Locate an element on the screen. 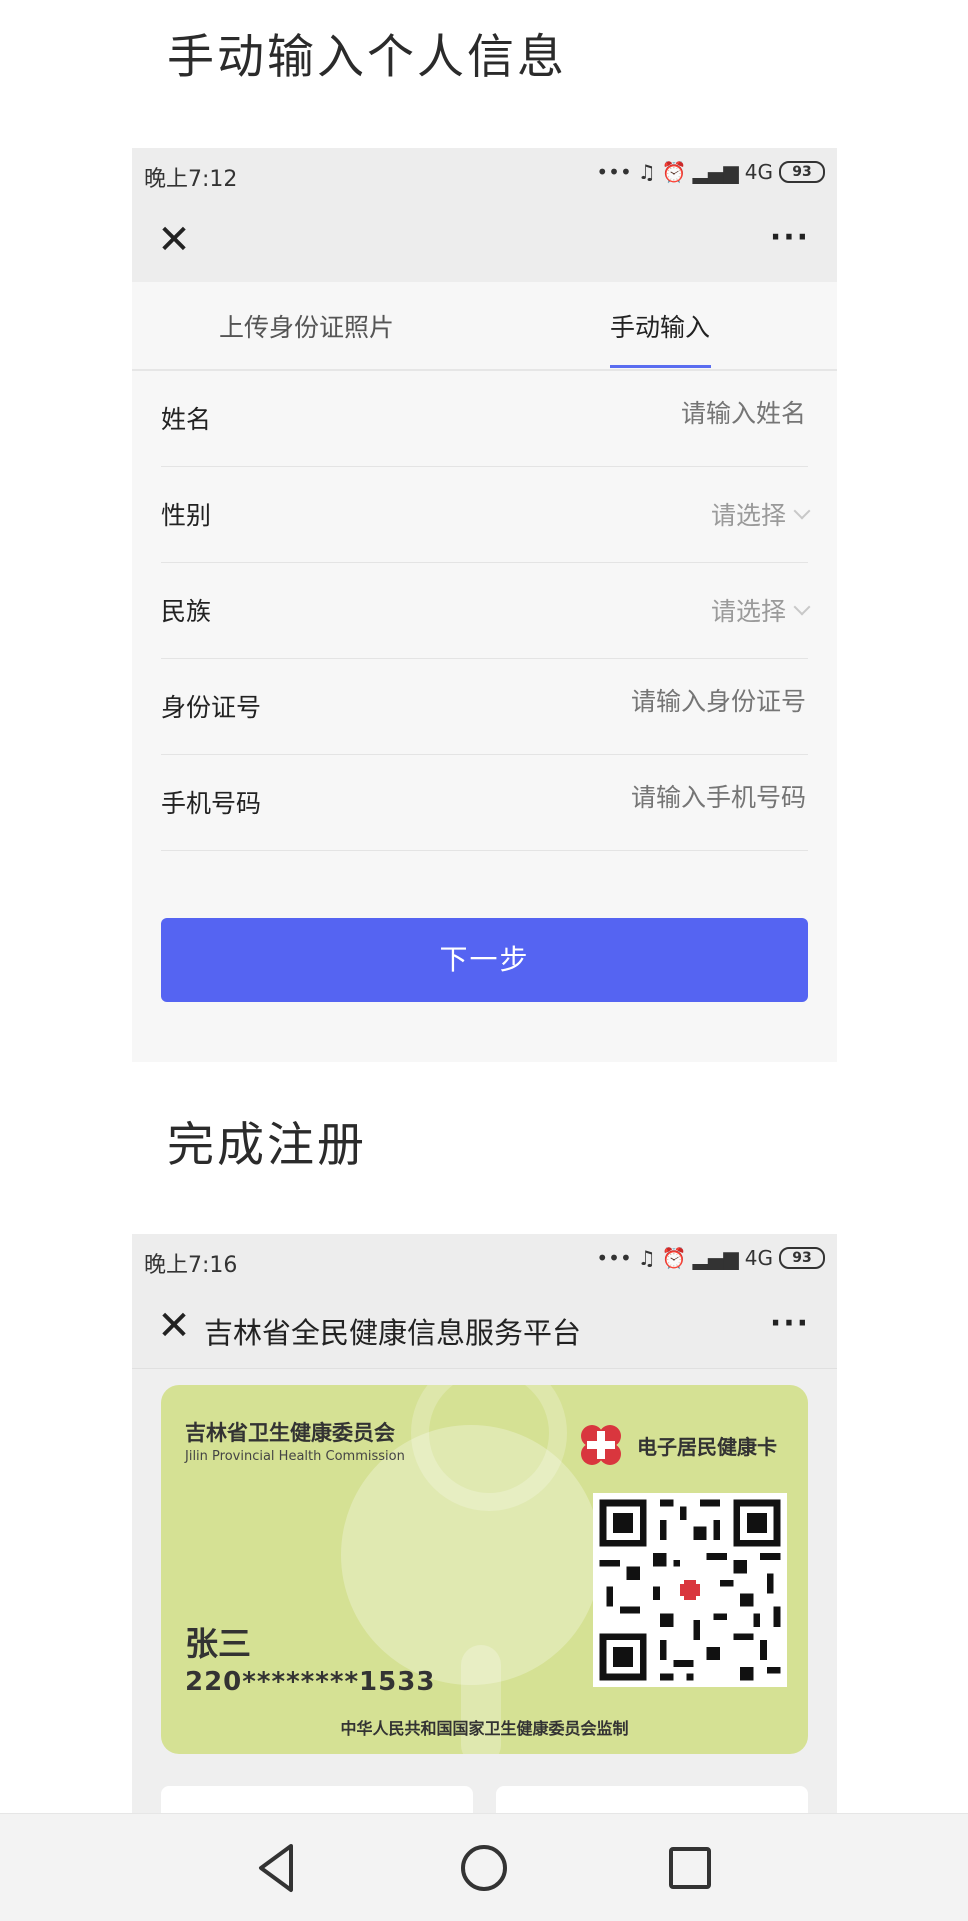 The width and height of the screenshot is (968, 1921). status-bar: 晚上7:12 ••• ♫ ⏰ ▂▄▆ 4G 93 is located at coordinates (484, 175).